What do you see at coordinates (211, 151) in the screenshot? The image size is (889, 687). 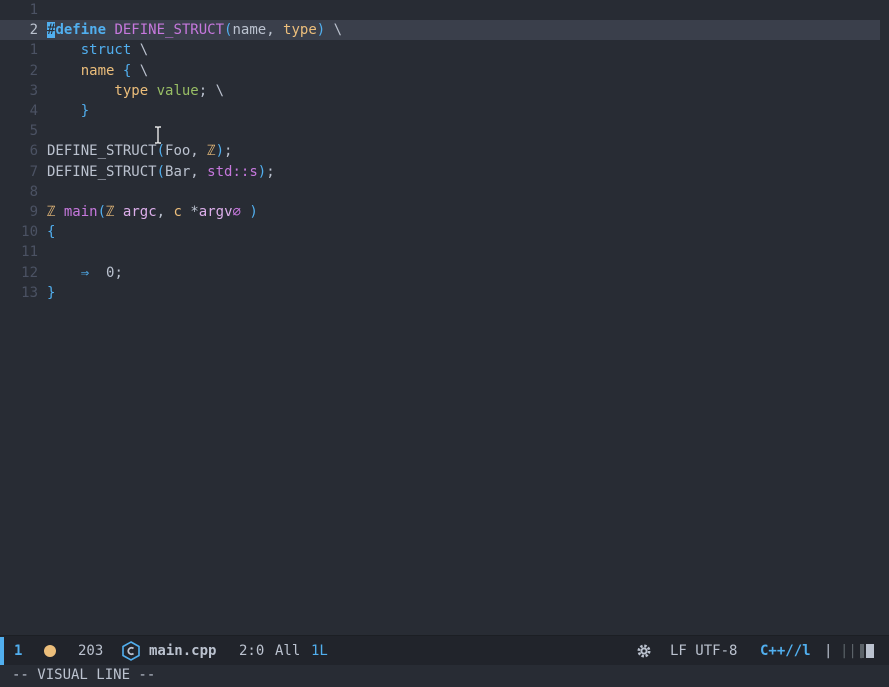 I see `code-token: ℤ` at bounding box center [211, 151].